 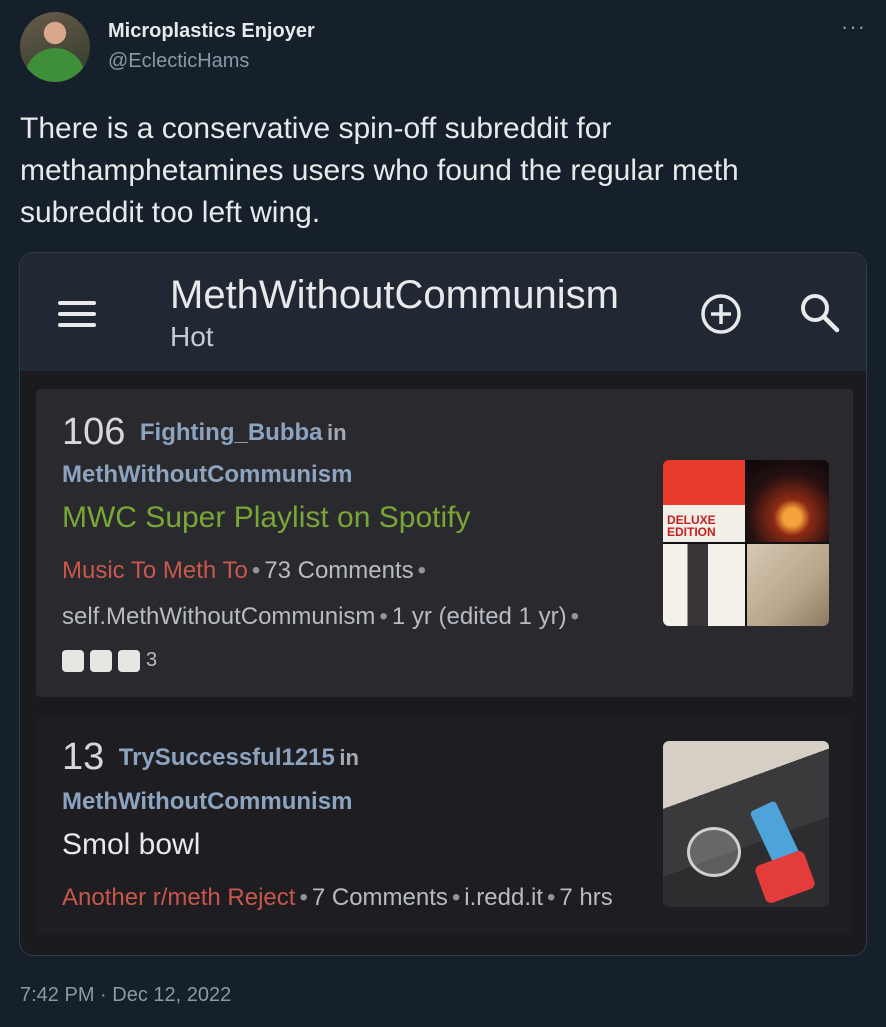 What do you see at coordinates (227, 757) in the screenshot?
I see `post-author: TrySuccessful1215` at bounding box center [227, 757].